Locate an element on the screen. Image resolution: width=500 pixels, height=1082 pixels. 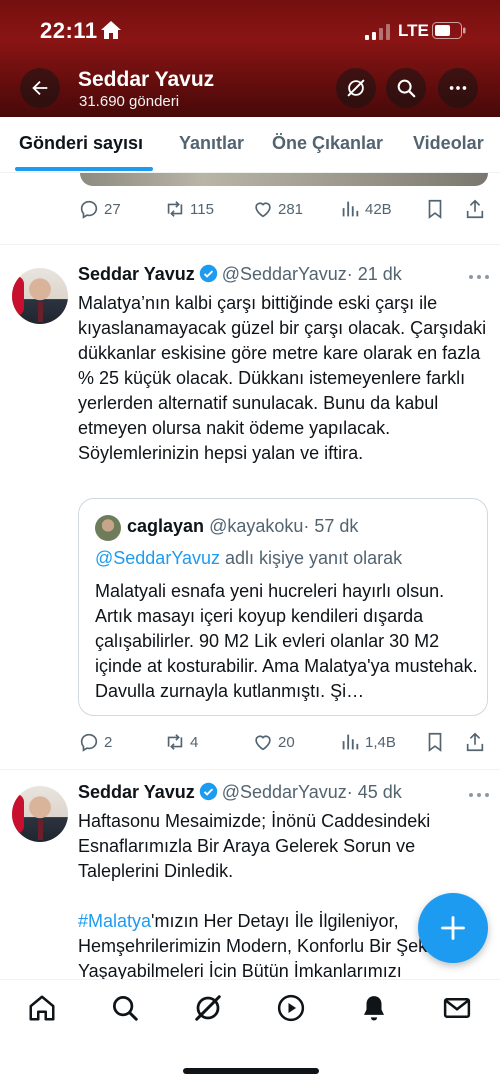
compose-button is located at coordinates (453, 928).